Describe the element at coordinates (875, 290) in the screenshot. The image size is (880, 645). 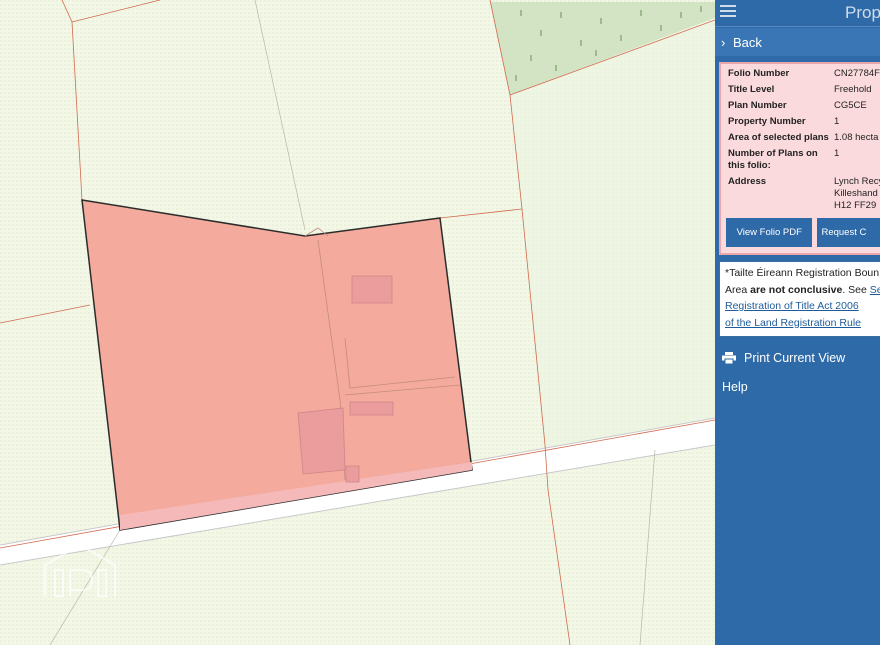
I see `notice-link: Se` at that location.